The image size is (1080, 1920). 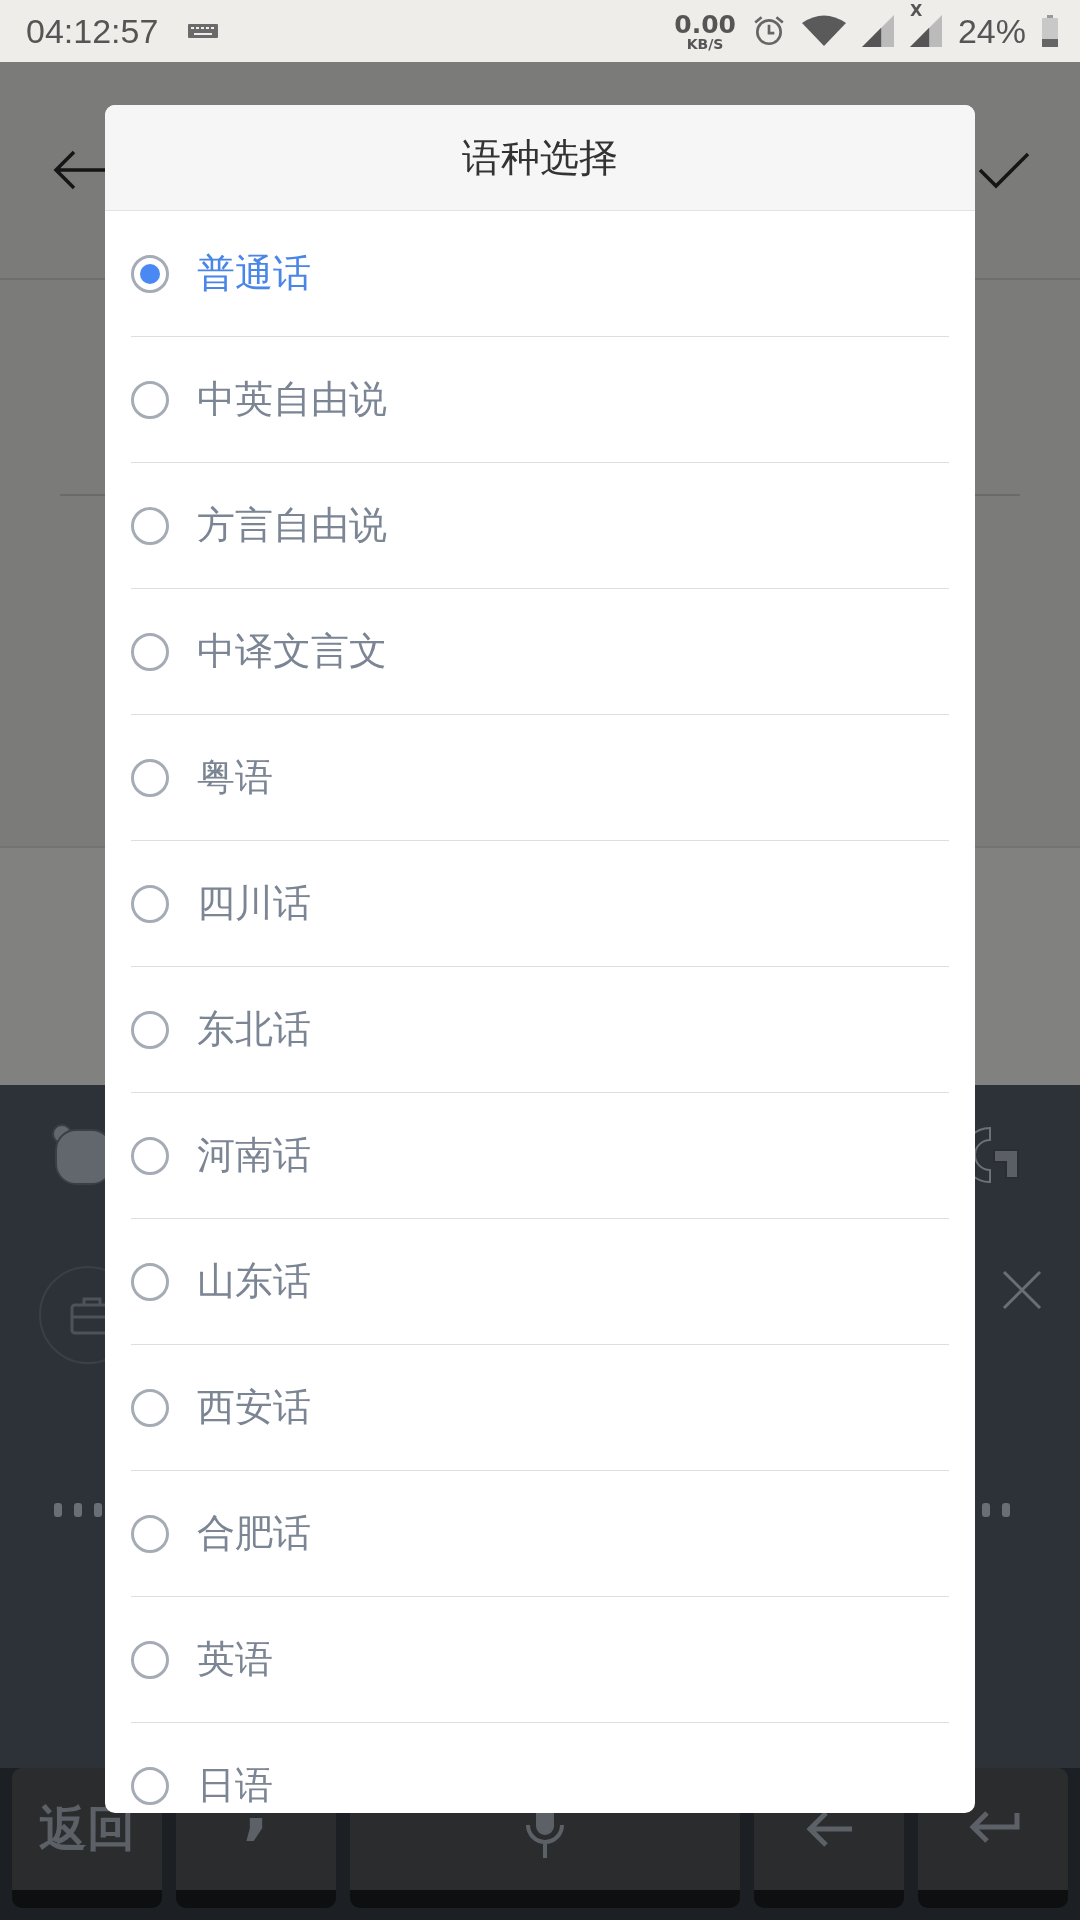 What do you see at coordinates (823, 31) in the screenshot?
I see `wifi-icon` at bounding box center [823, 31].